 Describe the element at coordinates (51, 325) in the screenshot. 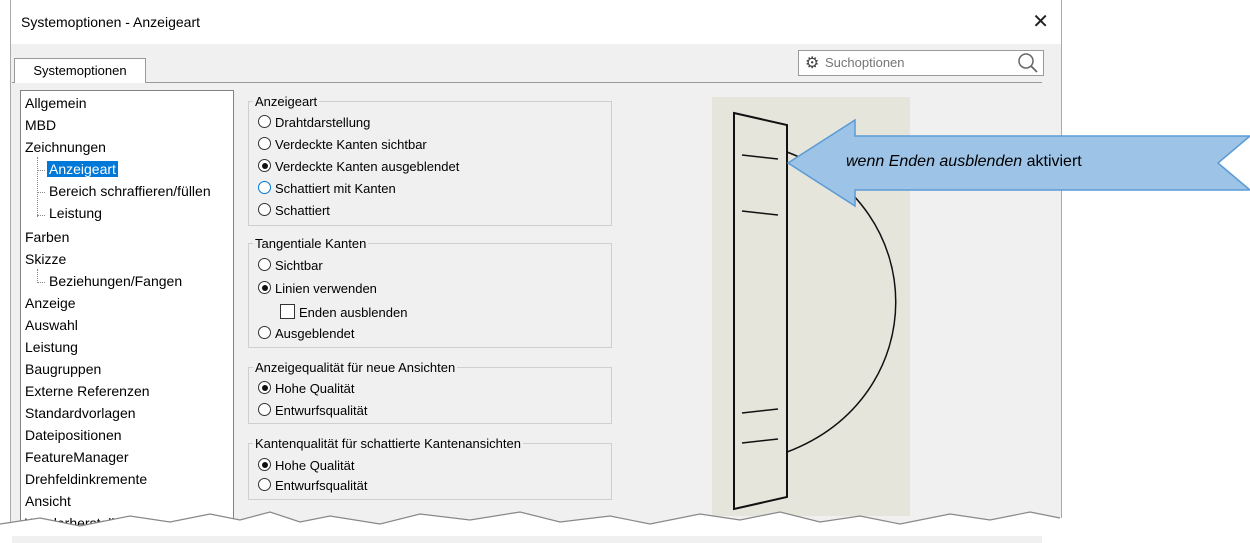

I see `tree-item-auswahl: Auswahl` at that location.